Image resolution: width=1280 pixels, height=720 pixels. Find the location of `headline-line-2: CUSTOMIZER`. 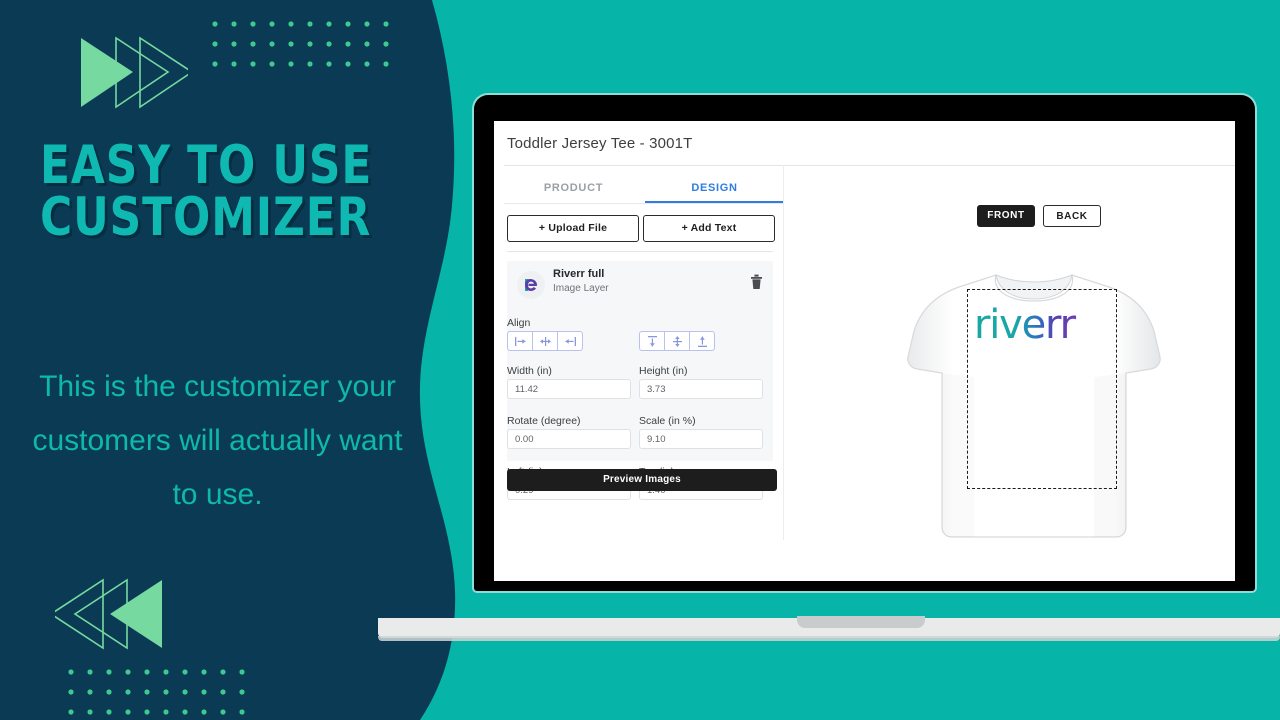

headline-line-2: CUSTOMIZER is located at coordinates (206, 217).